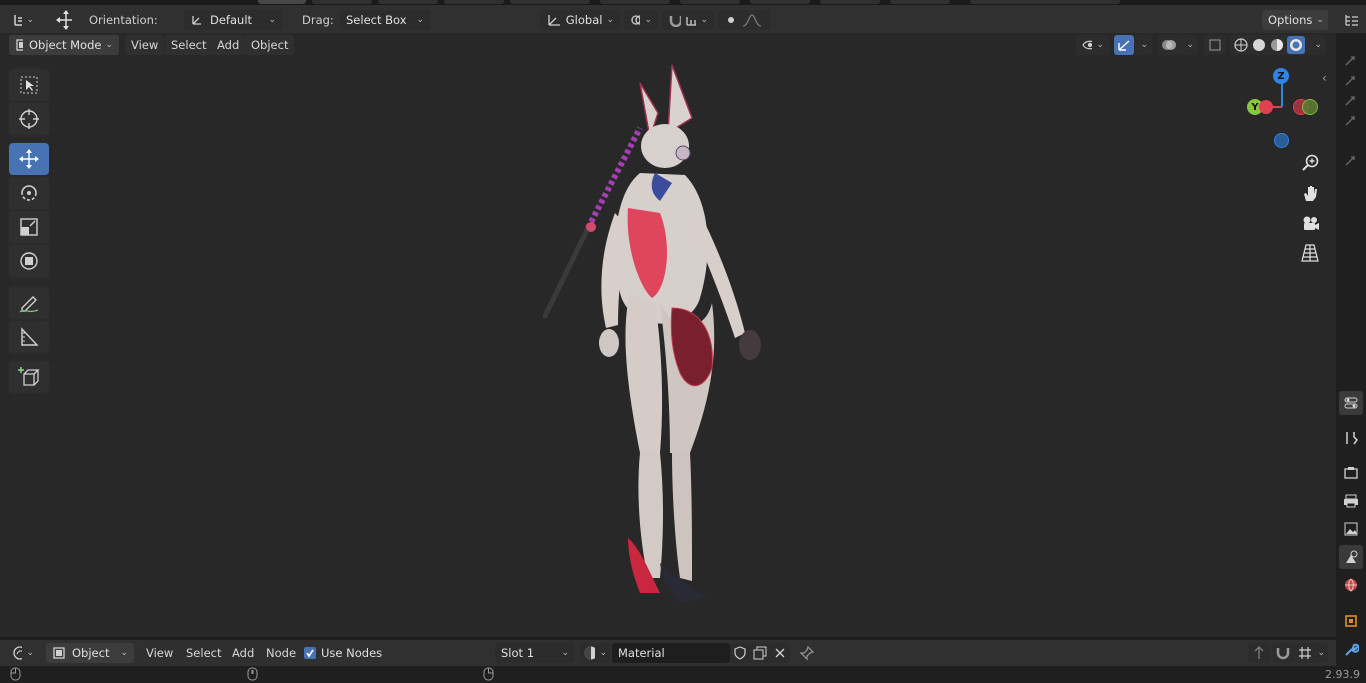 This screenshot has height=683, width=1366. I want to click on gizmo-dropdown: ⌄, so click(1143, 45).